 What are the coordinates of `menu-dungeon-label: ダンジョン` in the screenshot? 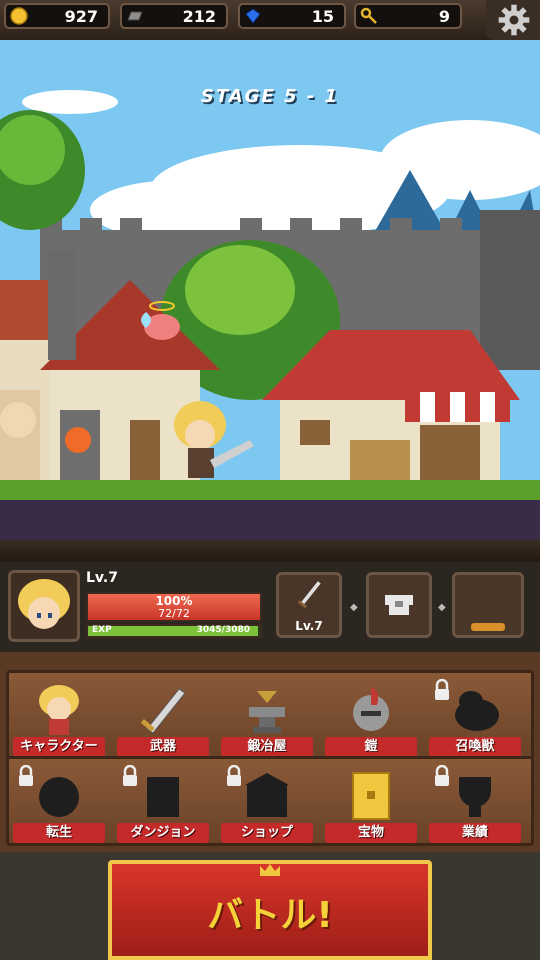 It's located at (163, 833).